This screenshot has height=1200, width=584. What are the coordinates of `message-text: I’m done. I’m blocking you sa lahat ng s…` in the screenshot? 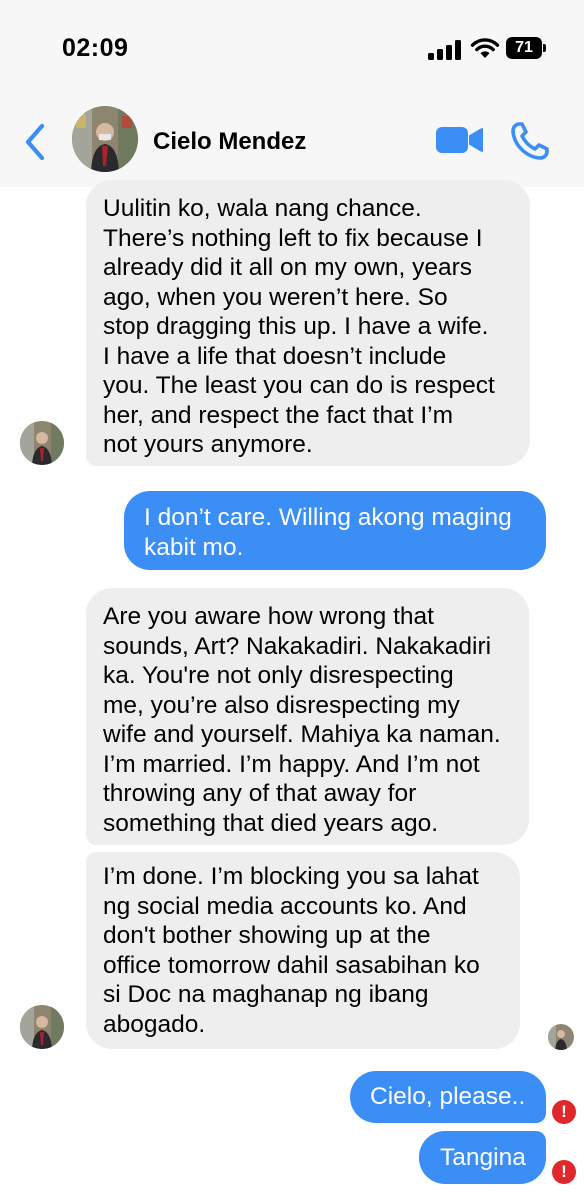 It's located at (291, 950).